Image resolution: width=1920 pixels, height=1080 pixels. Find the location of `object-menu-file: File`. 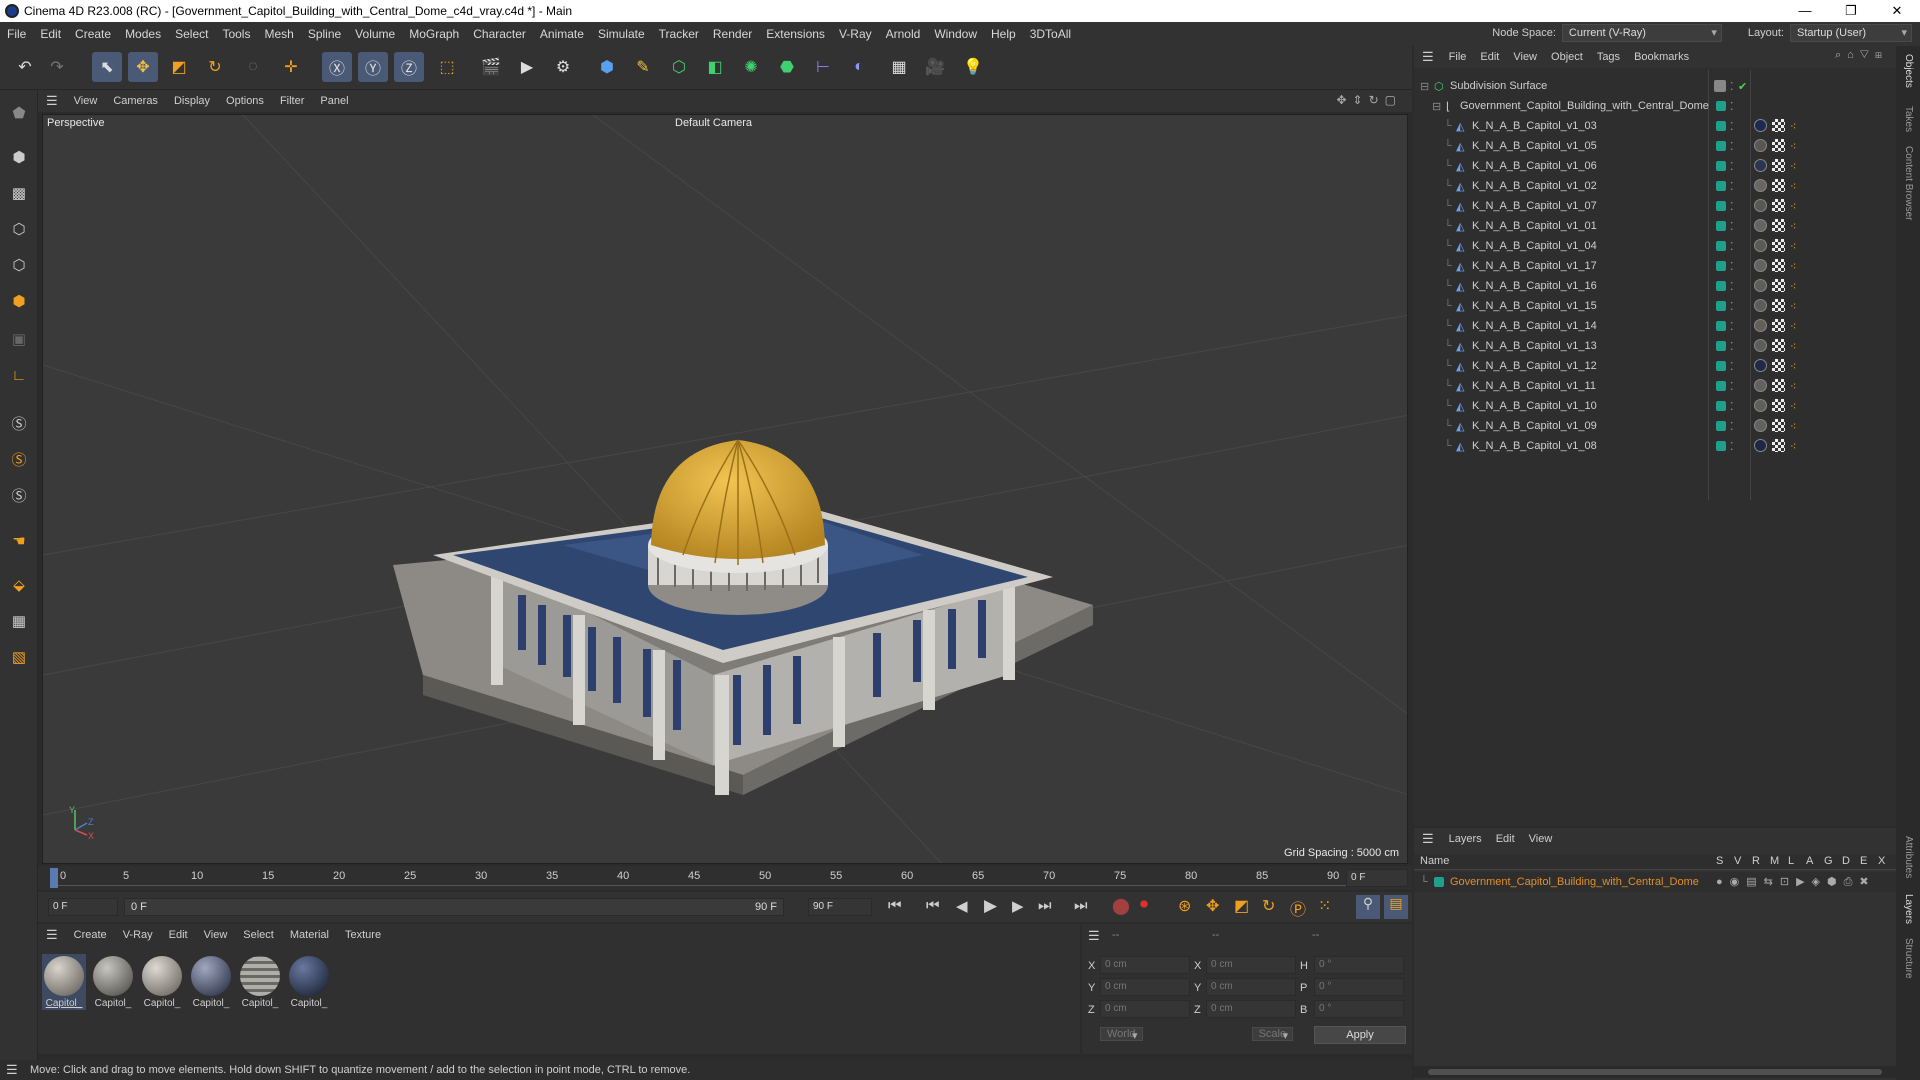

object-menu-file: File is located at coordinates (1458, 57).